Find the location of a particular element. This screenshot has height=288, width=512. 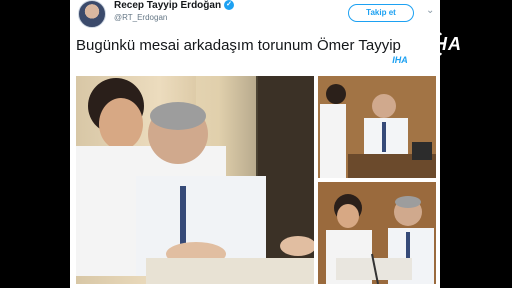

photo-bottom-right-image is located at coordinates (377, 233).